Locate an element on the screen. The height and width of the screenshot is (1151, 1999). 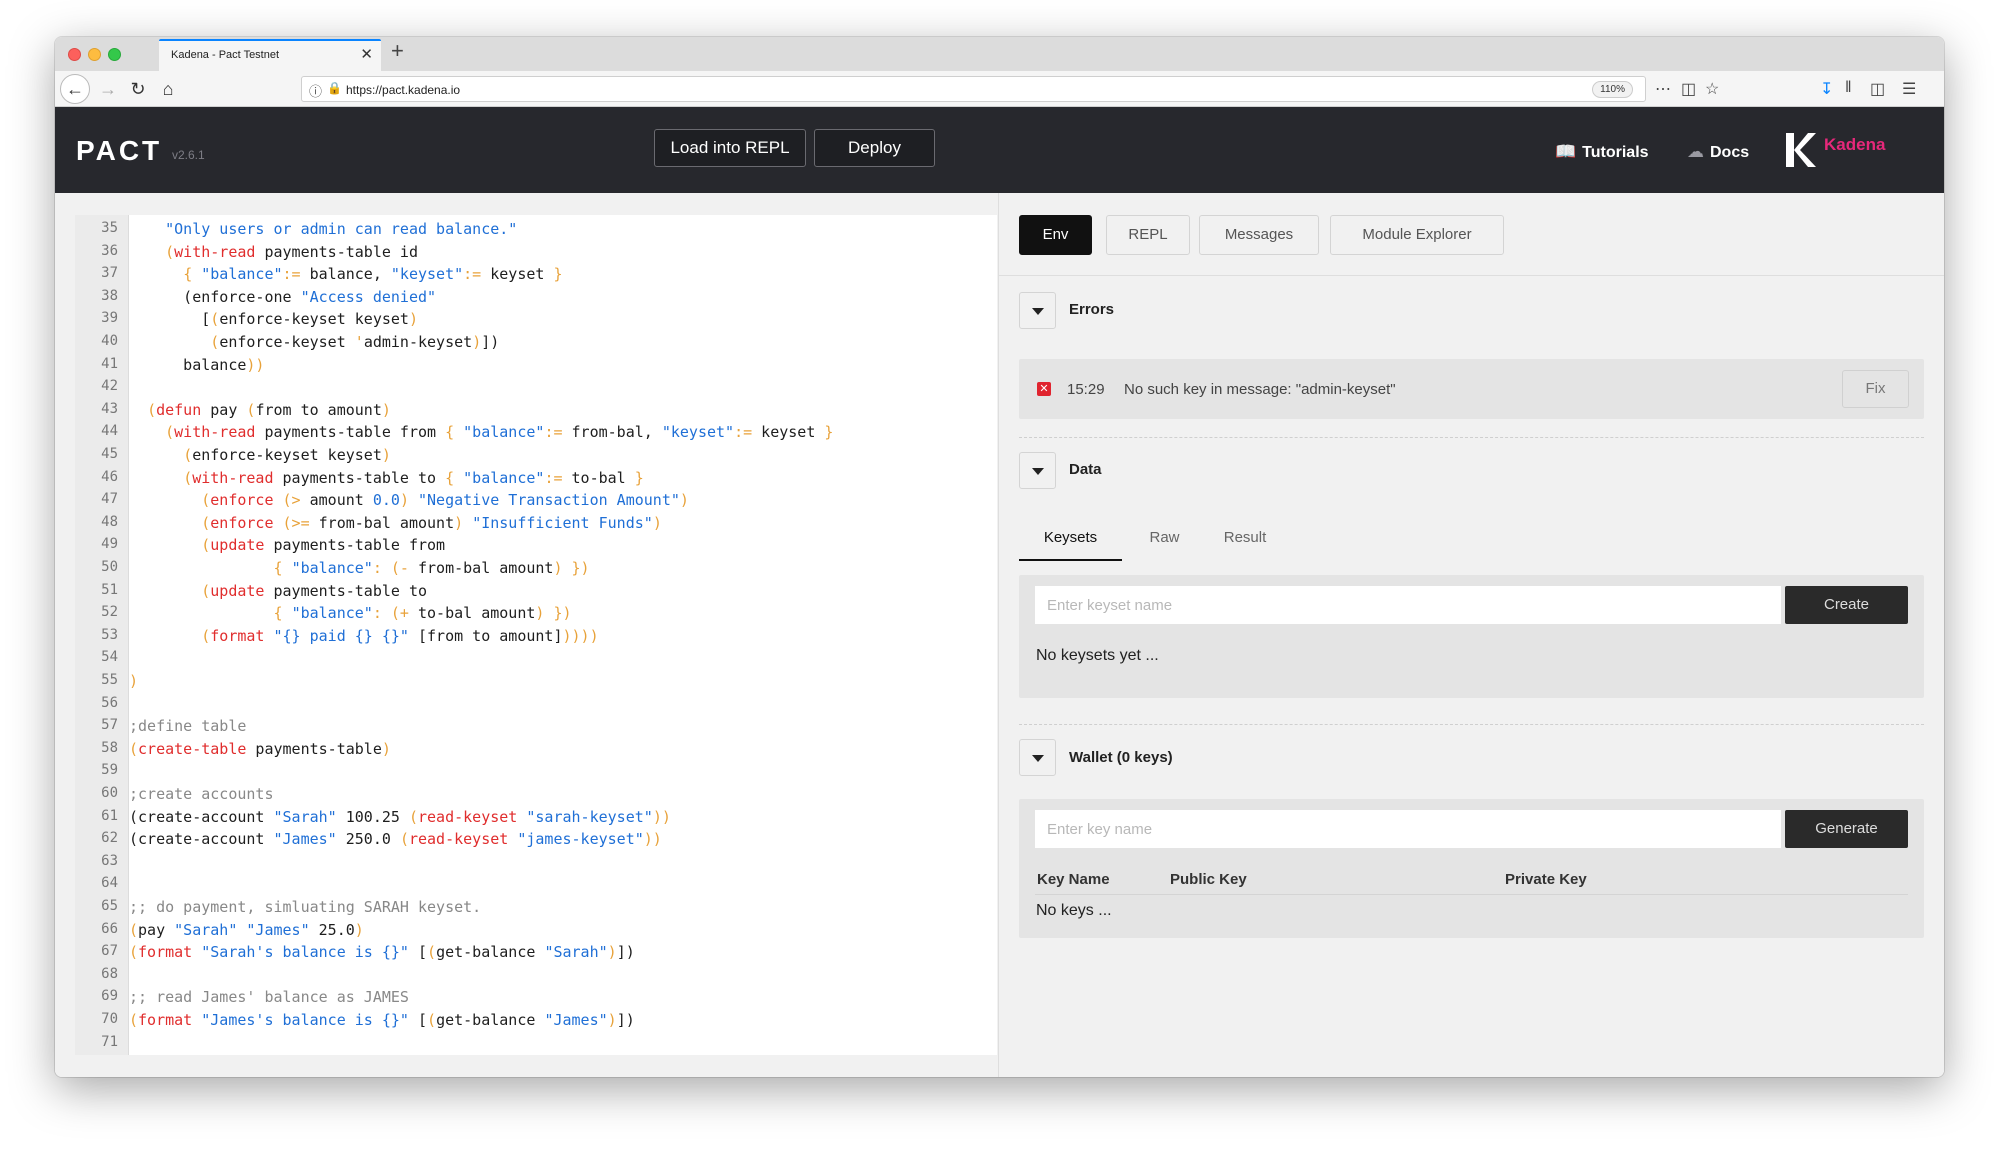
load-into-repl-button: Load into REPL is located at coordinates (730, 148).